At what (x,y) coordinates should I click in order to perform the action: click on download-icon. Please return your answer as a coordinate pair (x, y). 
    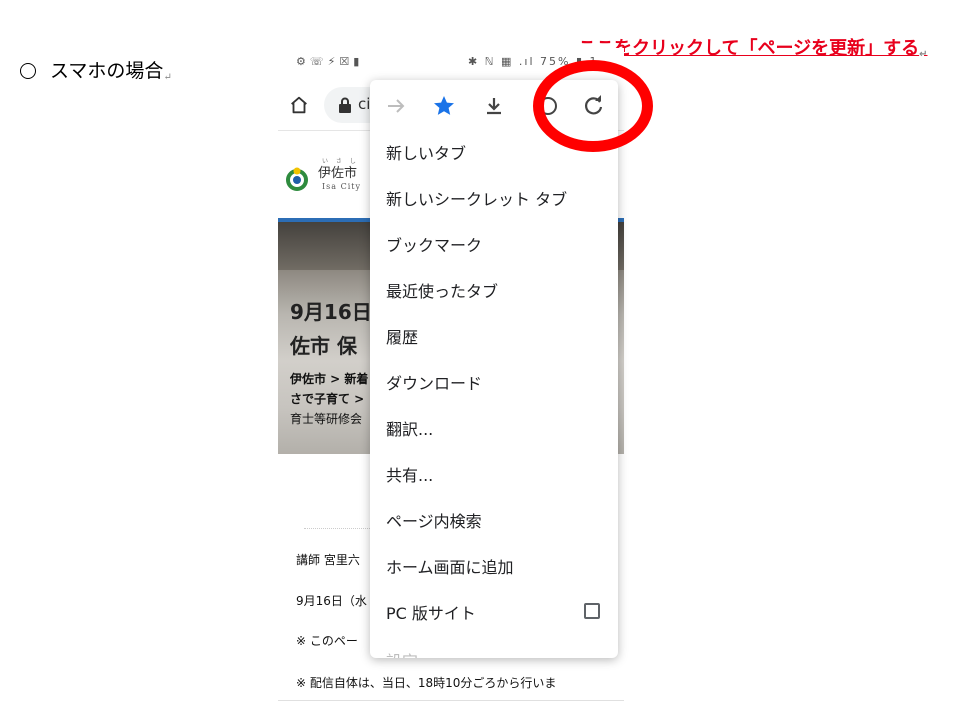
    Looking at the image, I should click on (494, 106).